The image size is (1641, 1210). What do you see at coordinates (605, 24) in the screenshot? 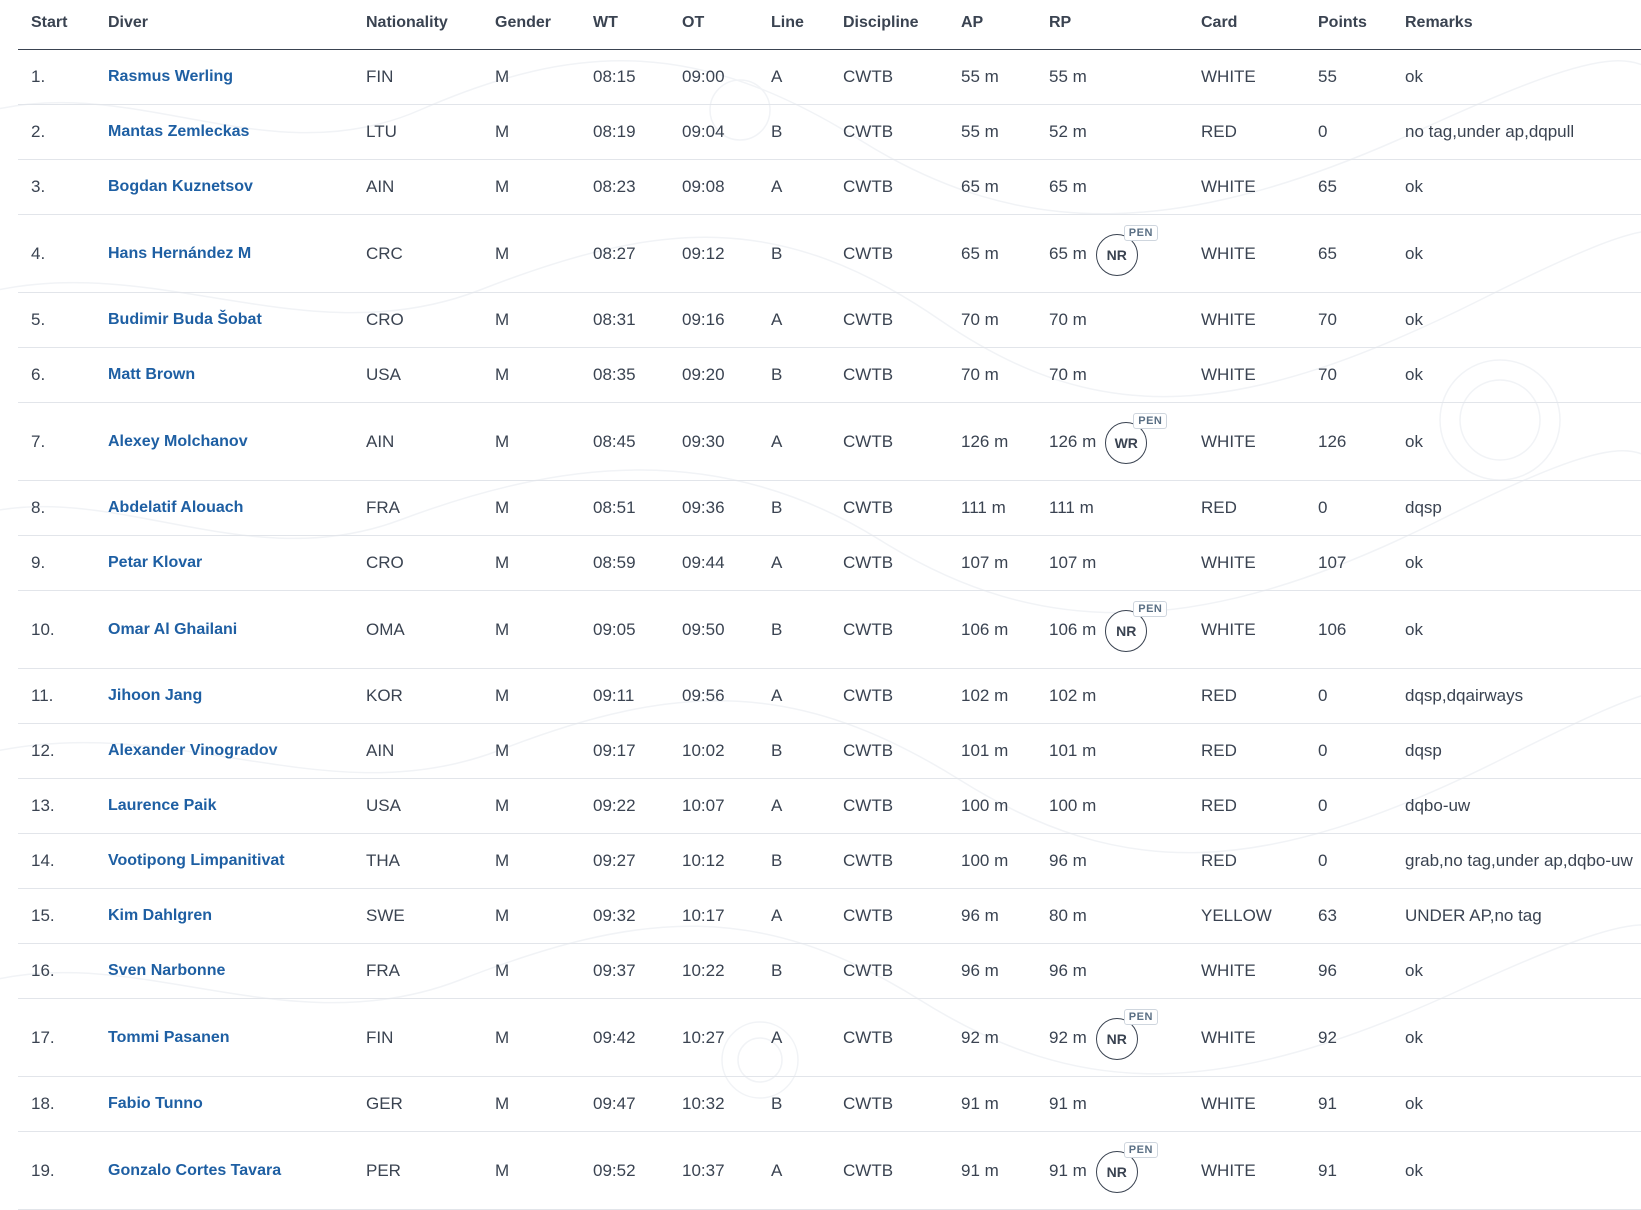
I see `header-wt: WT` at bounding box center [605, 24].